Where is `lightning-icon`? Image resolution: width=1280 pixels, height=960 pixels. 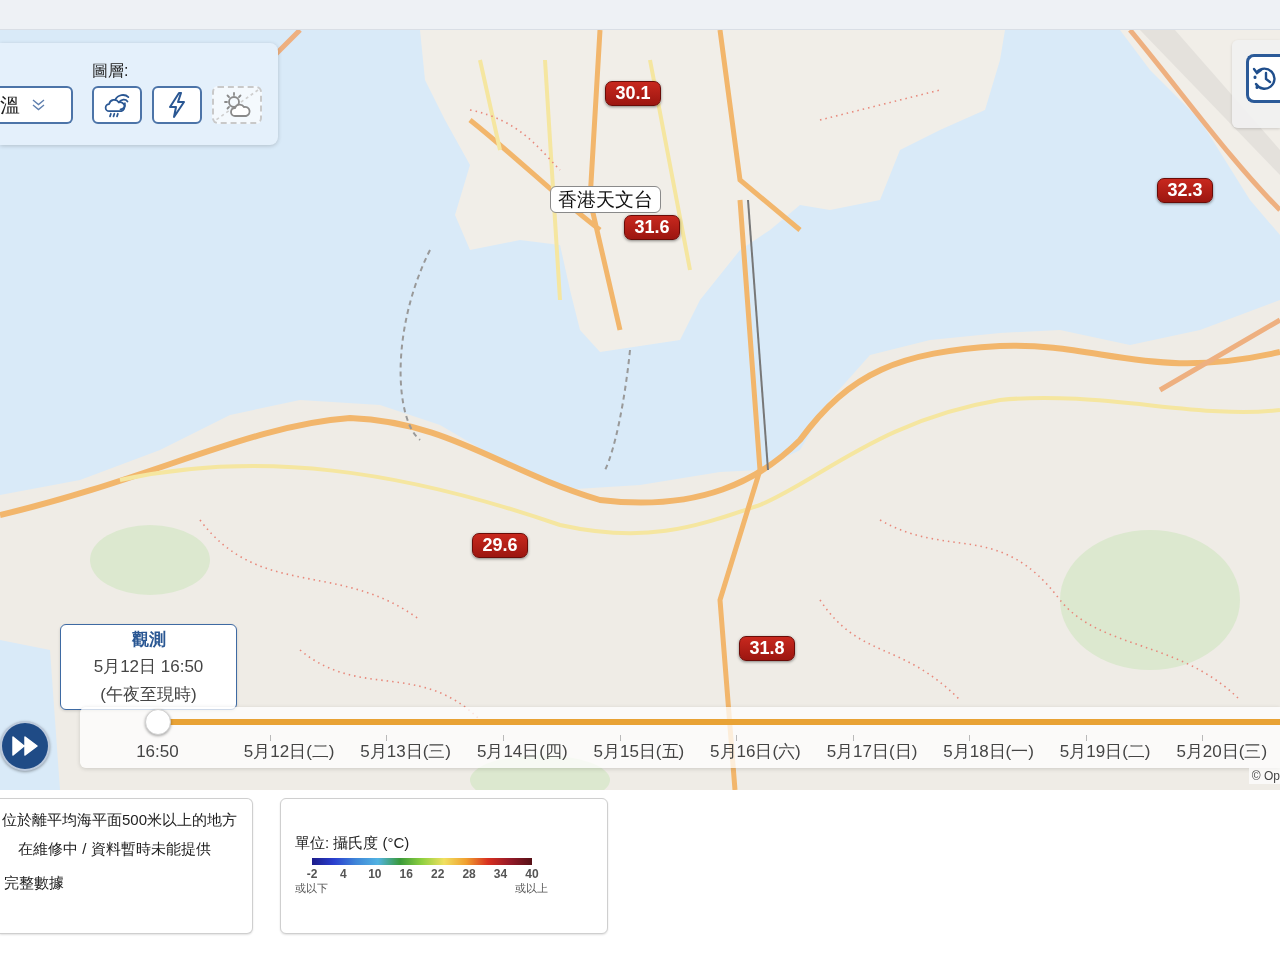
lightning-icon is located at coordinates (177, 105).